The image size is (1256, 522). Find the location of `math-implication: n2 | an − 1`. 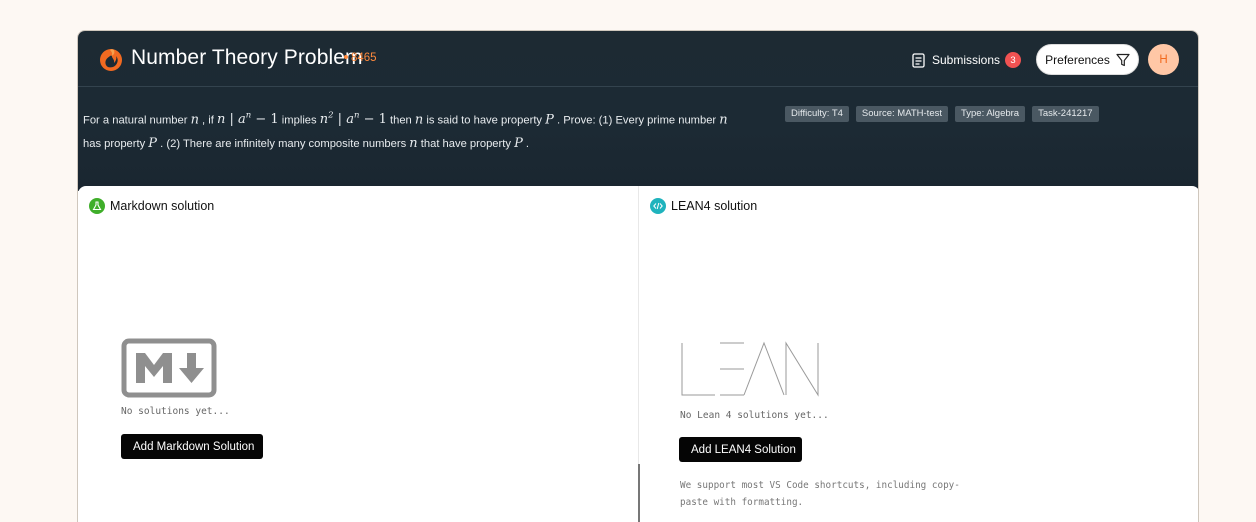

math-implication: n2 | an − 1 is located at coordinates (353, 119).